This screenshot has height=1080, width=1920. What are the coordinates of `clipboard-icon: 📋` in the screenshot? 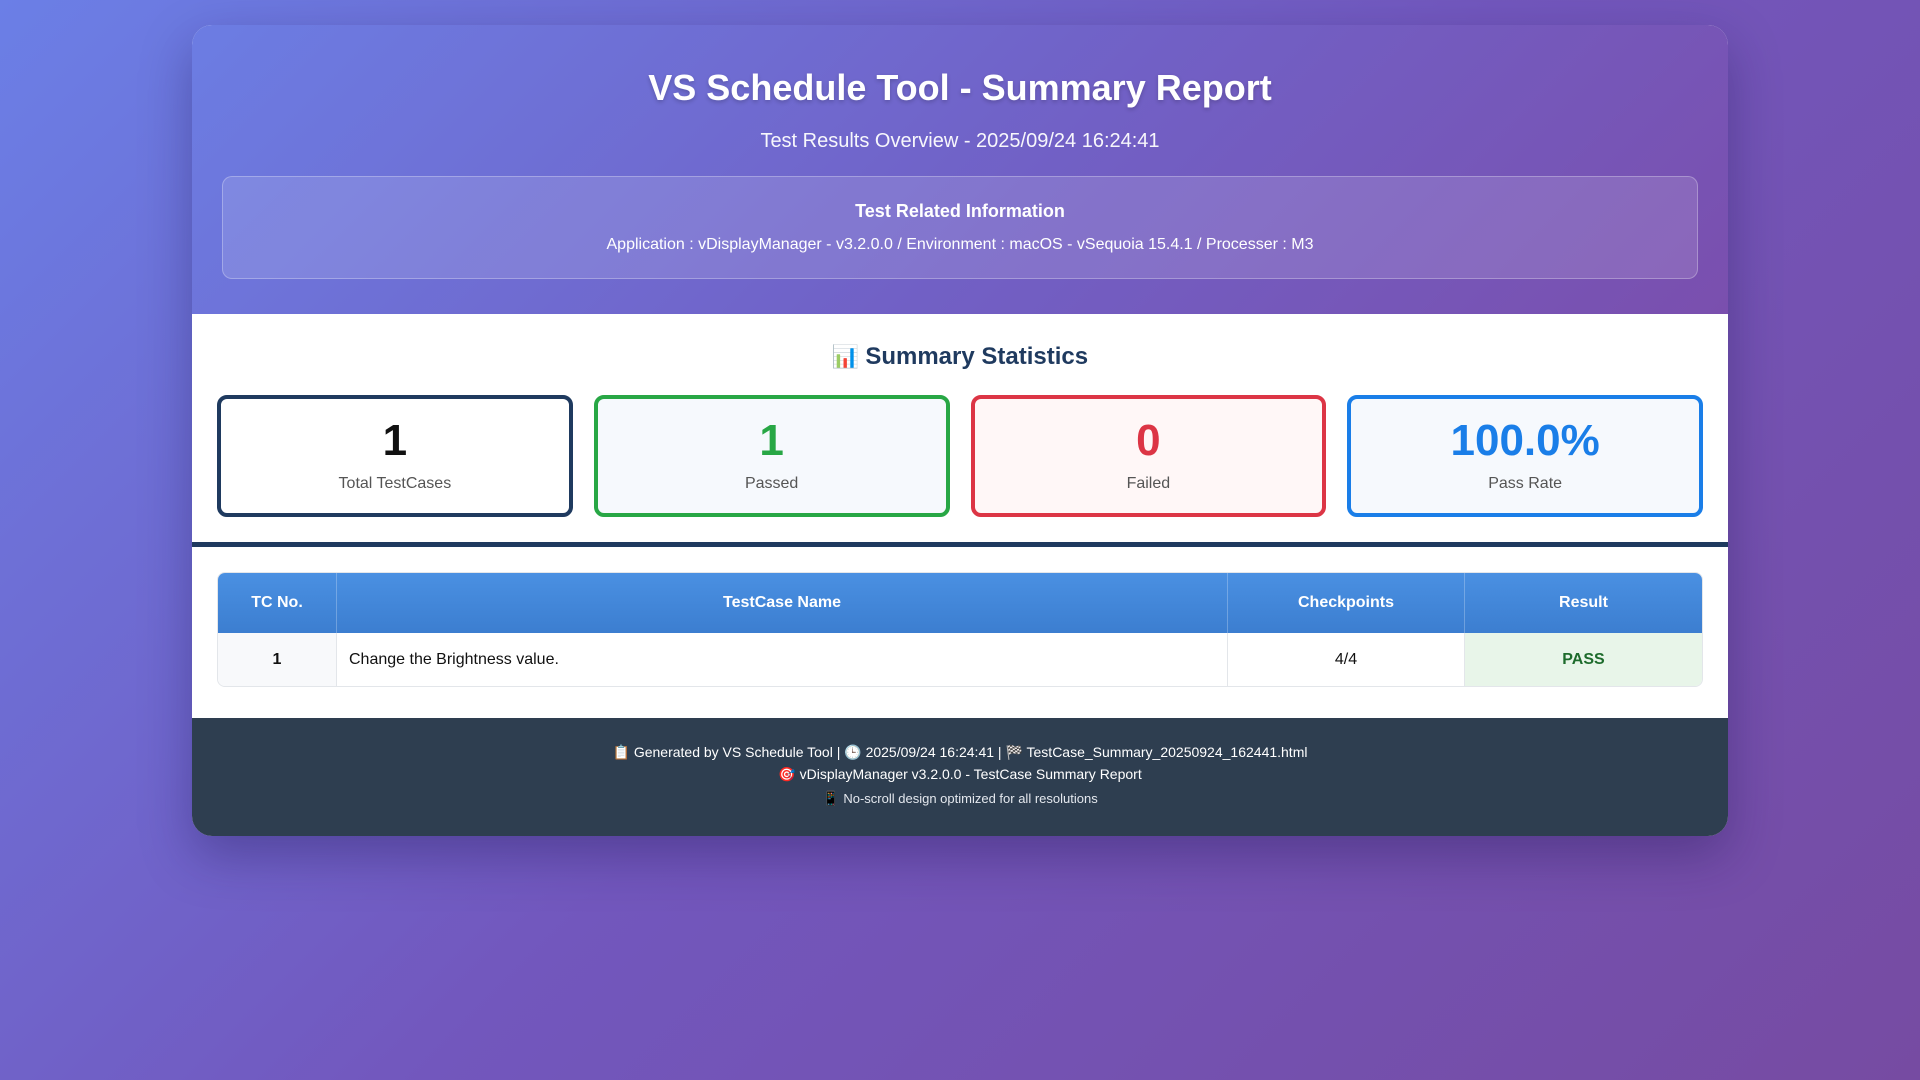 It's located at (621, 752).